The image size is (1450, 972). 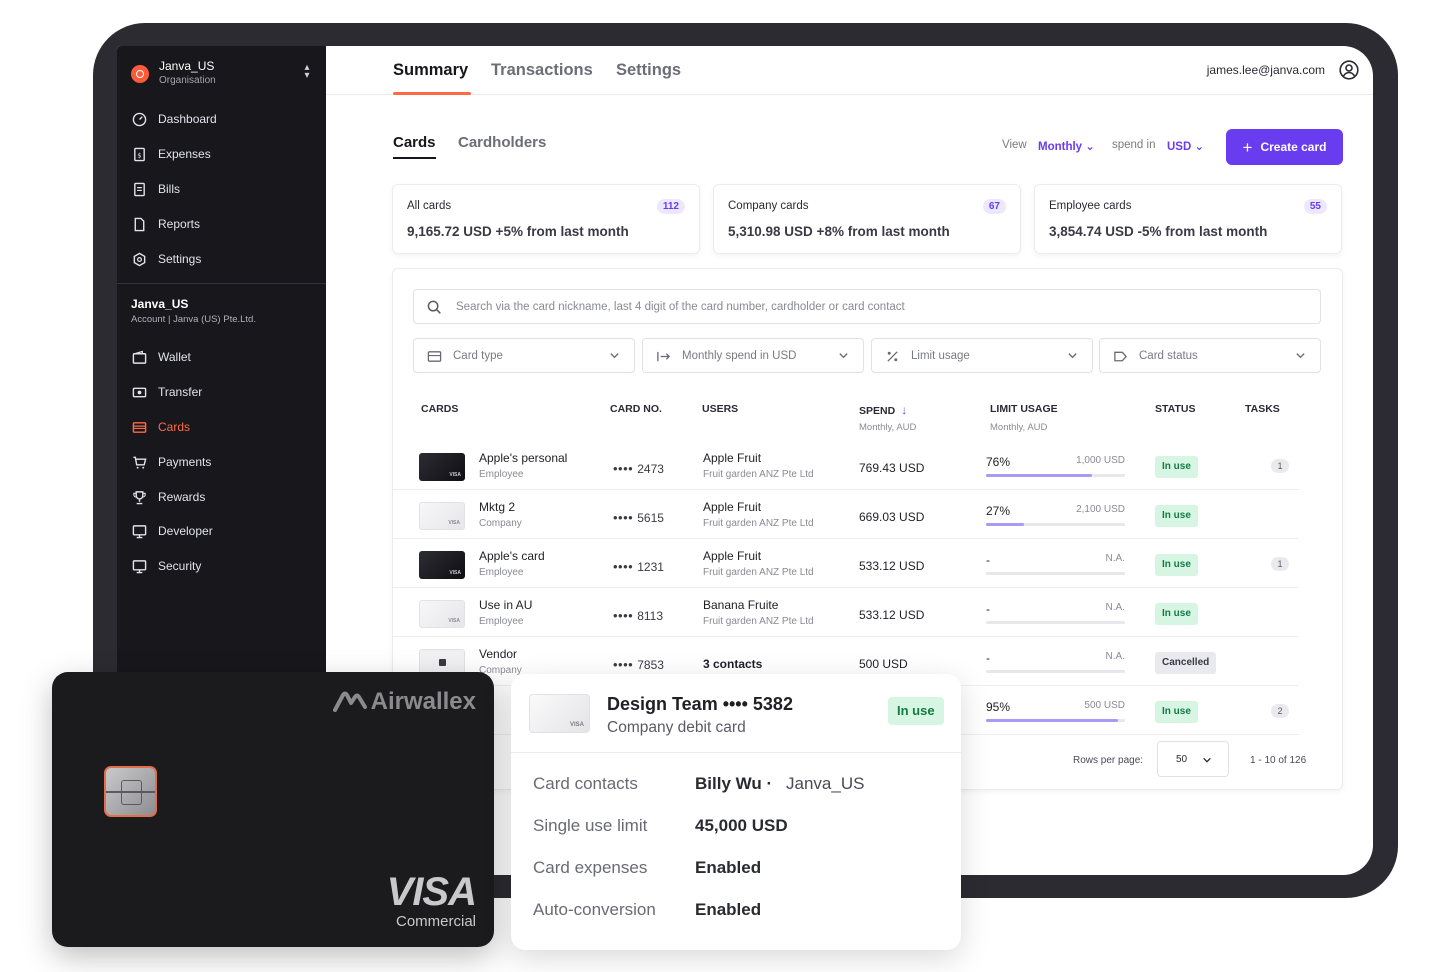 What do you see at coordinates (139, 392) in the screenshot?
I see `transfer-icon` at bounding box center [139, 392].